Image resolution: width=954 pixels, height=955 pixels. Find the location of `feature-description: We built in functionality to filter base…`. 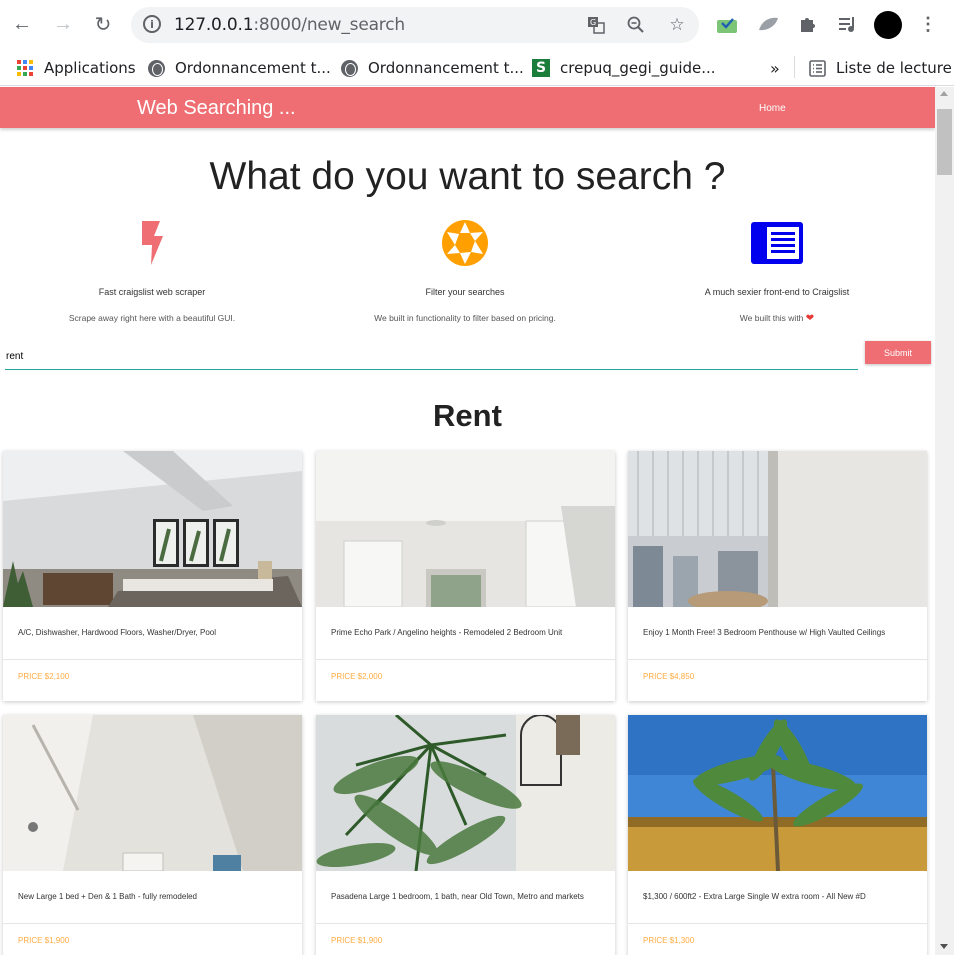

feature-description: We built in functionality to filter base… is located at coordinates (465, 318).